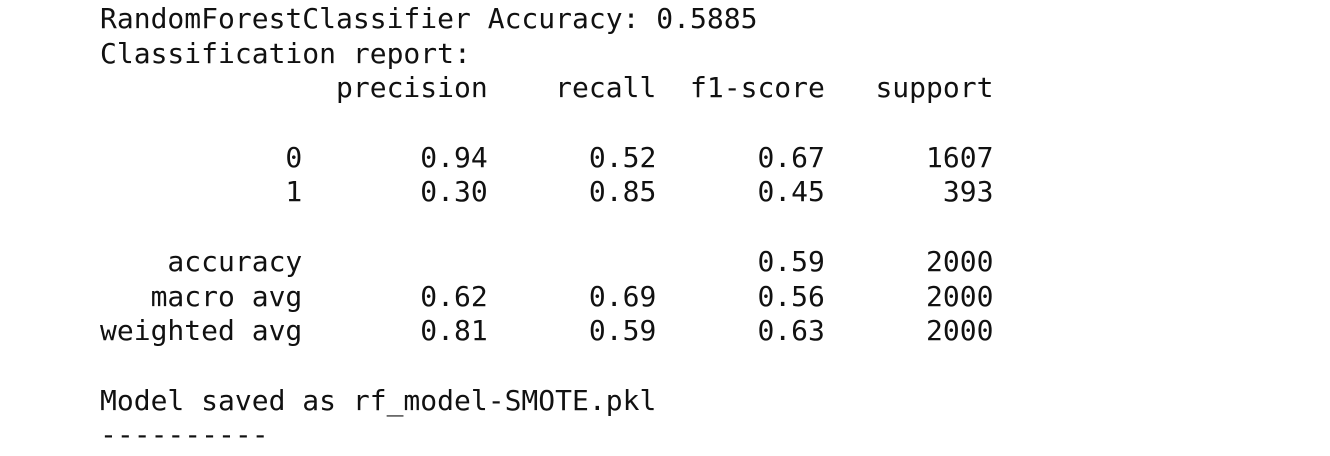 The image size is (1330, 456). Describe the element at coordinates (547, 192) in the screenshot. I see `report-row-class-1: 1 0.30 0.85 0.45 393` at that location.